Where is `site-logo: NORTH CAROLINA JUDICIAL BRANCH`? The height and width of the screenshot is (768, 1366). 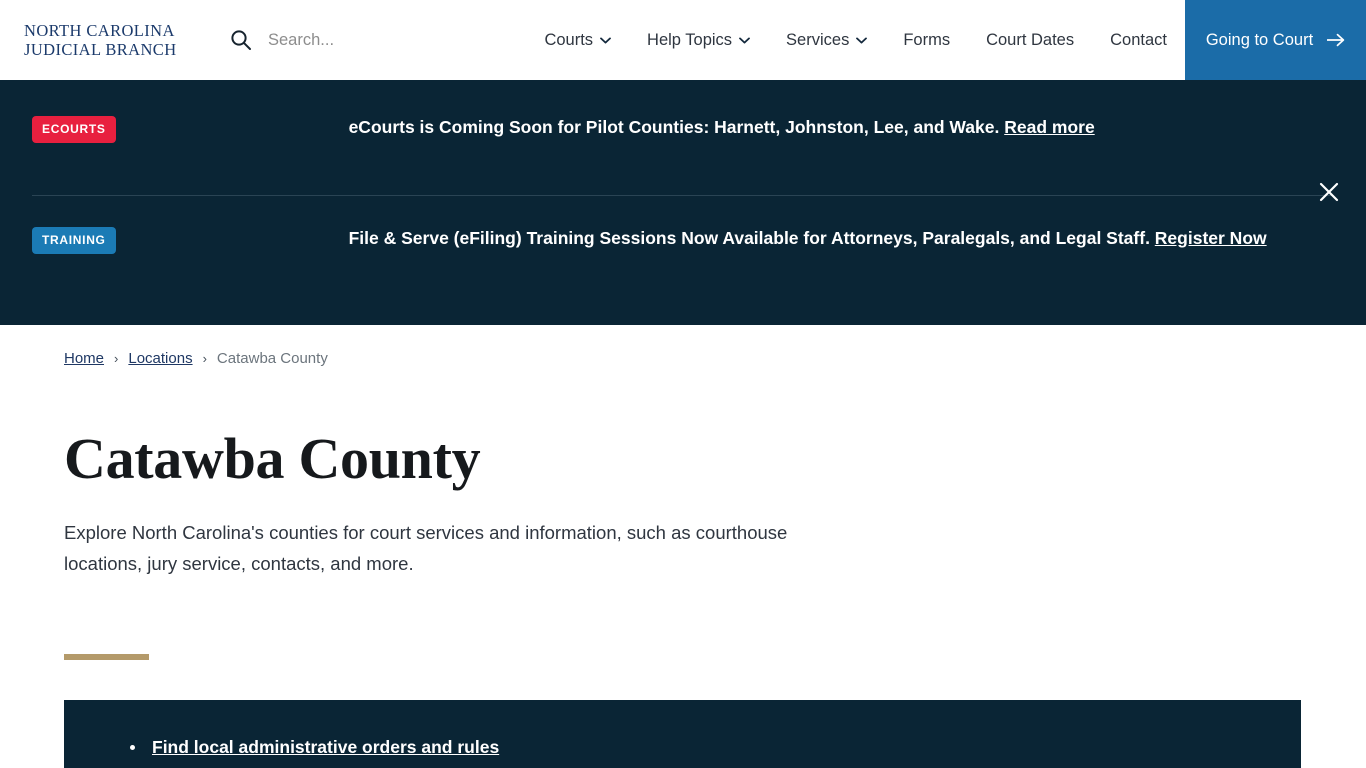
site-logo: NORTH CAROLINA JUDICIAL BRANCH is located at coordinates (112, 40).